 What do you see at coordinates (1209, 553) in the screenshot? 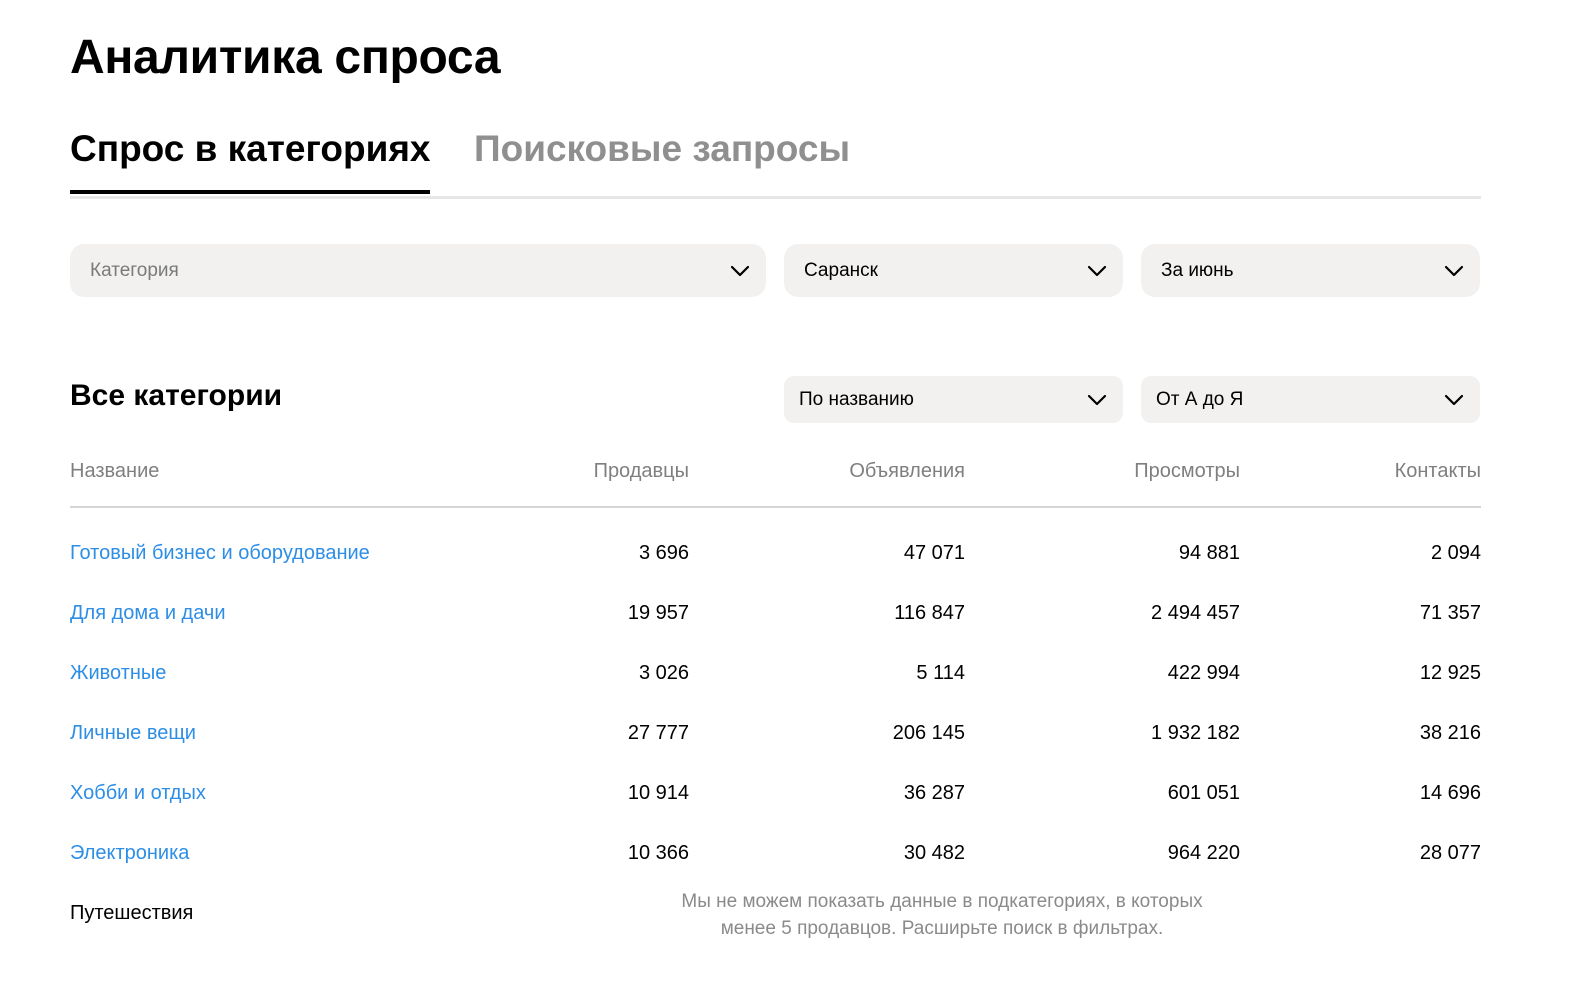
I see `views-value: 94 881` at bounding box center [1209, 553].